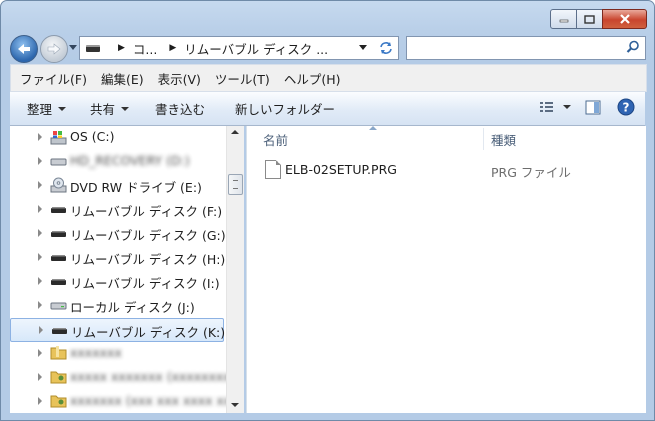 The width and height of the screenshot is (655, 421). What do you see at coordinates (73, 47) in the screenshot?
I see `recent-pages-dropdown` at bounding box center [73, 47].